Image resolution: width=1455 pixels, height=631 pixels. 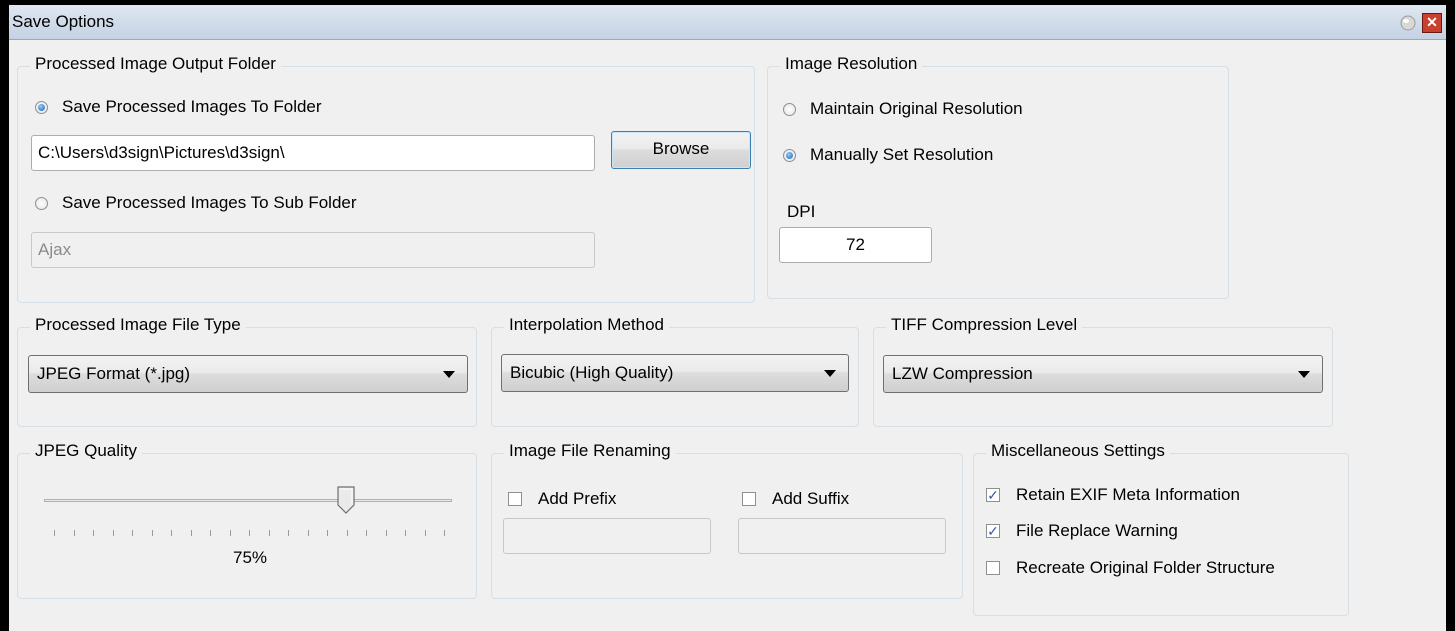 I want to click on group-legend: Interpolation Method, so click(x=586, y=325).